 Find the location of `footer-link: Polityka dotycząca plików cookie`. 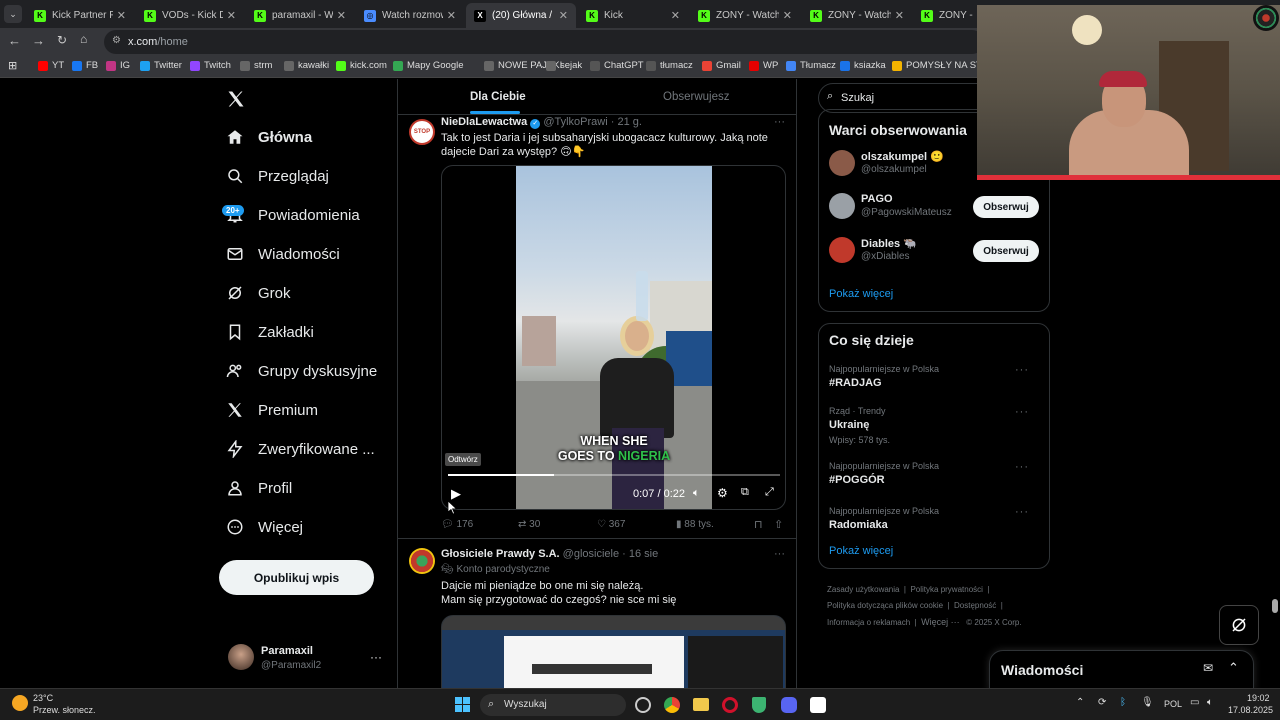

footer-link: Polityka dotycząca plików cookie is located at coordinates (885, 605).